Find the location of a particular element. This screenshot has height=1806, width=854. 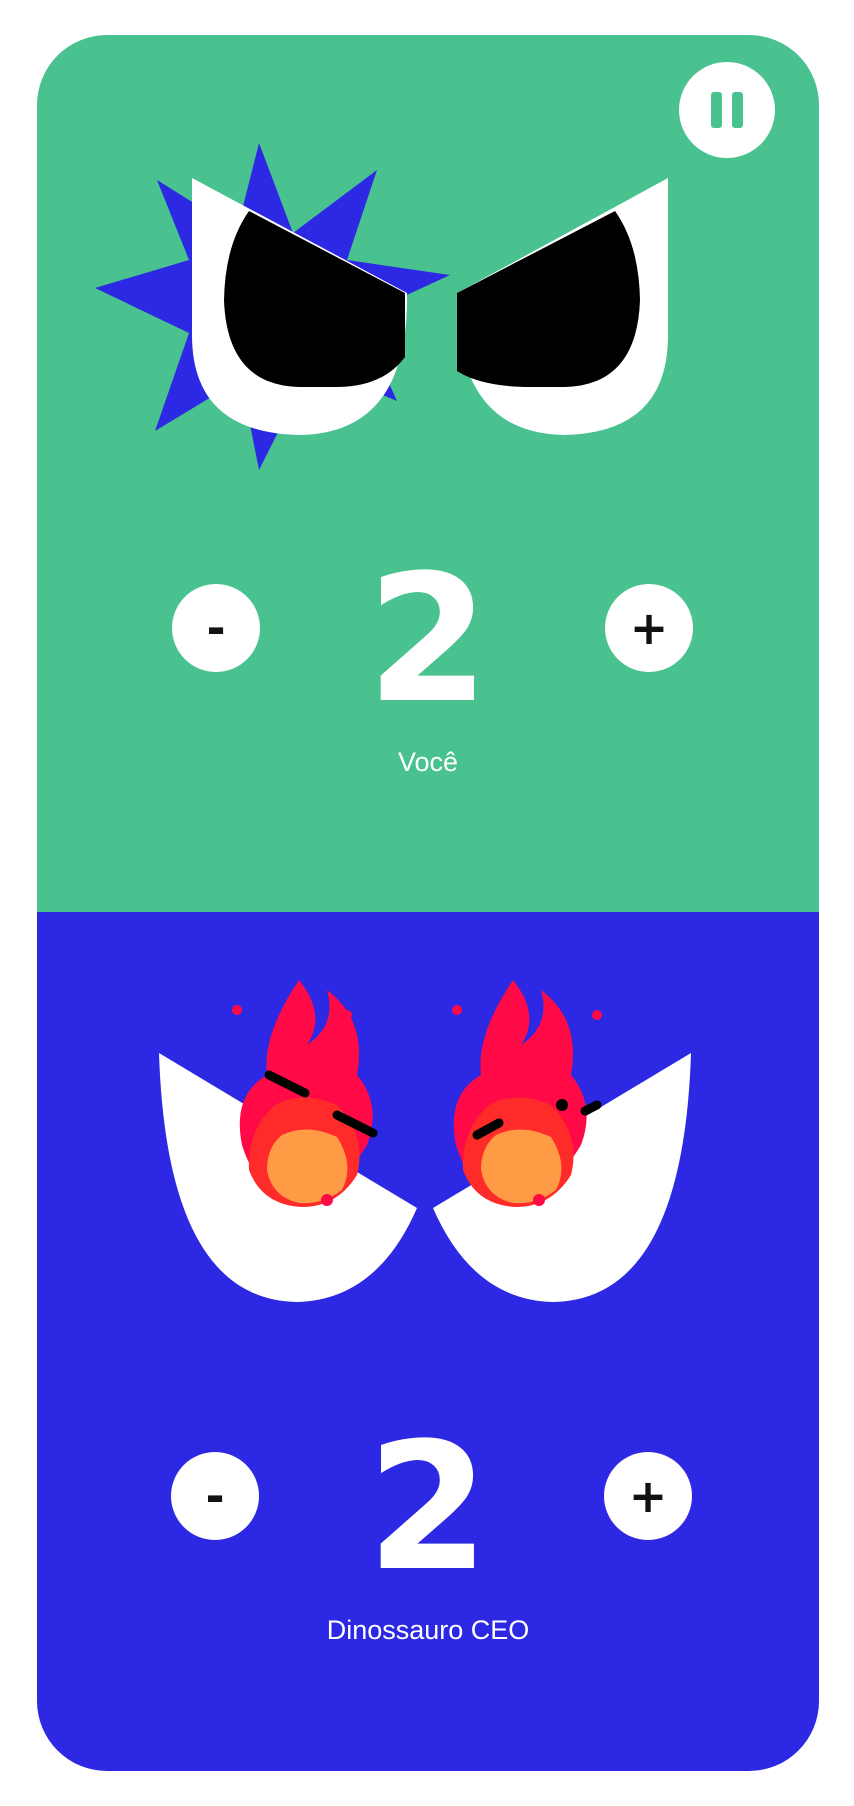

increment-button-top: + is located at coordinates (649, 628).